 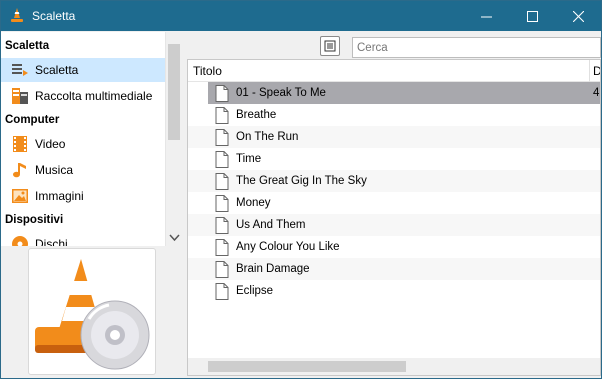 What do you see at coordinates (301, 16) in the screenshot?
I see `title-bar: Scaletta` at bounding box center [301, 16].